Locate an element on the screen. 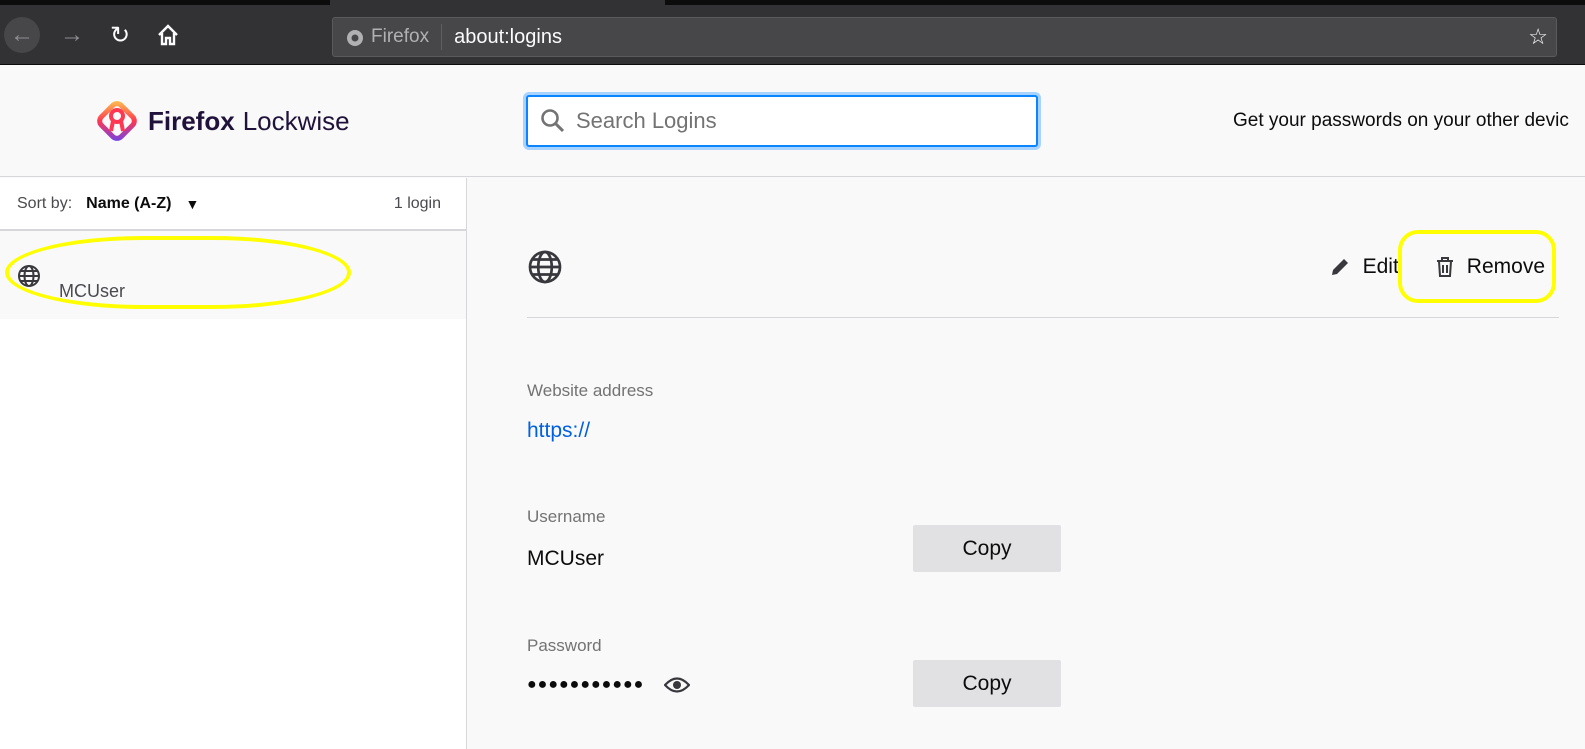 This screenshot has width=1585, height=749. browser-toolbar: ← → ↻ Firefox about:logins ☆ is located at coordinates (792, 35).